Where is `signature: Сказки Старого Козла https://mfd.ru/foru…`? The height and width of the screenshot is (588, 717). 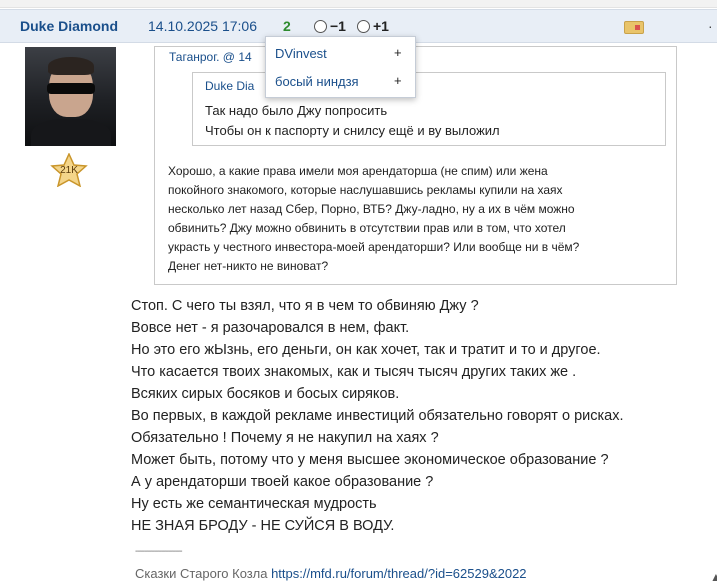
signature: Сказки Старого Козла https://mfd.ru/foru… is located at coordinates (331, 573).